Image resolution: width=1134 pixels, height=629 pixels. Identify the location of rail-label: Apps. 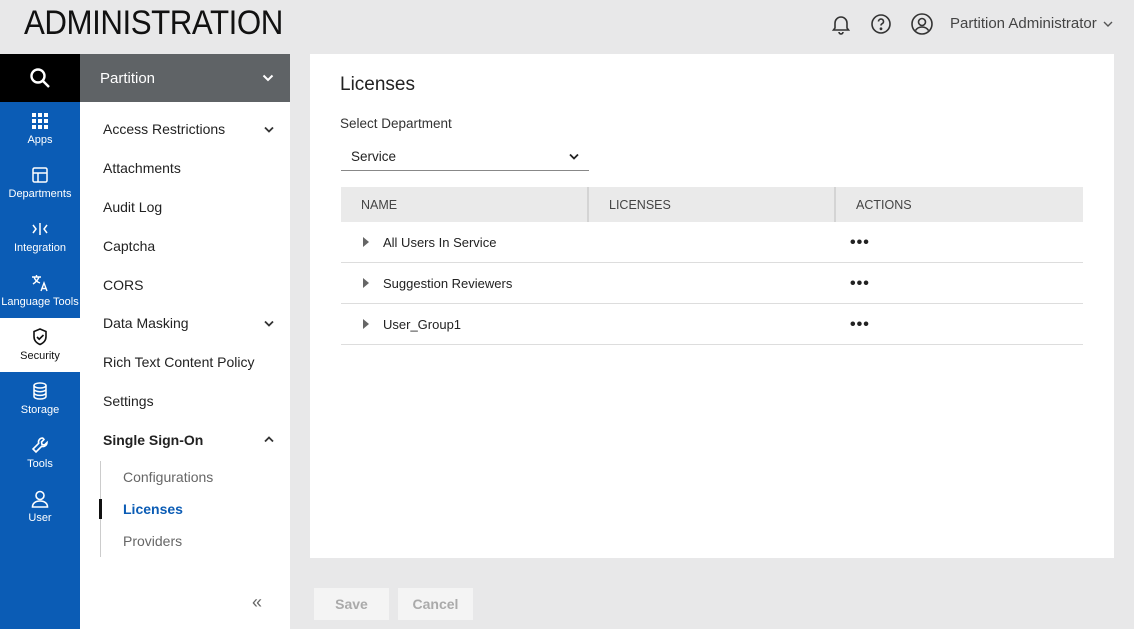
(40, 140).